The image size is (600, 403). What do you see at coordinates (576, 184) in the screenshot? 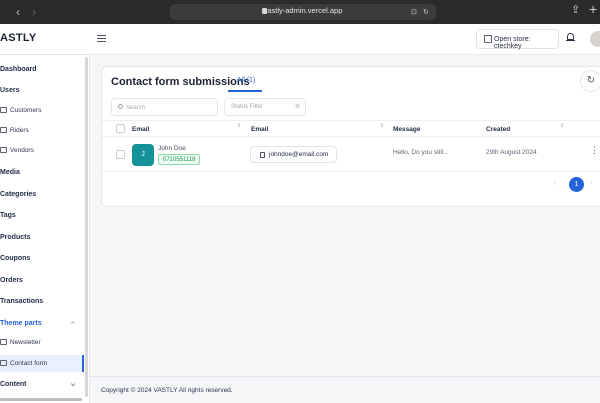
I see `pagination-page-1: 1` at bounding box center [576, 184].